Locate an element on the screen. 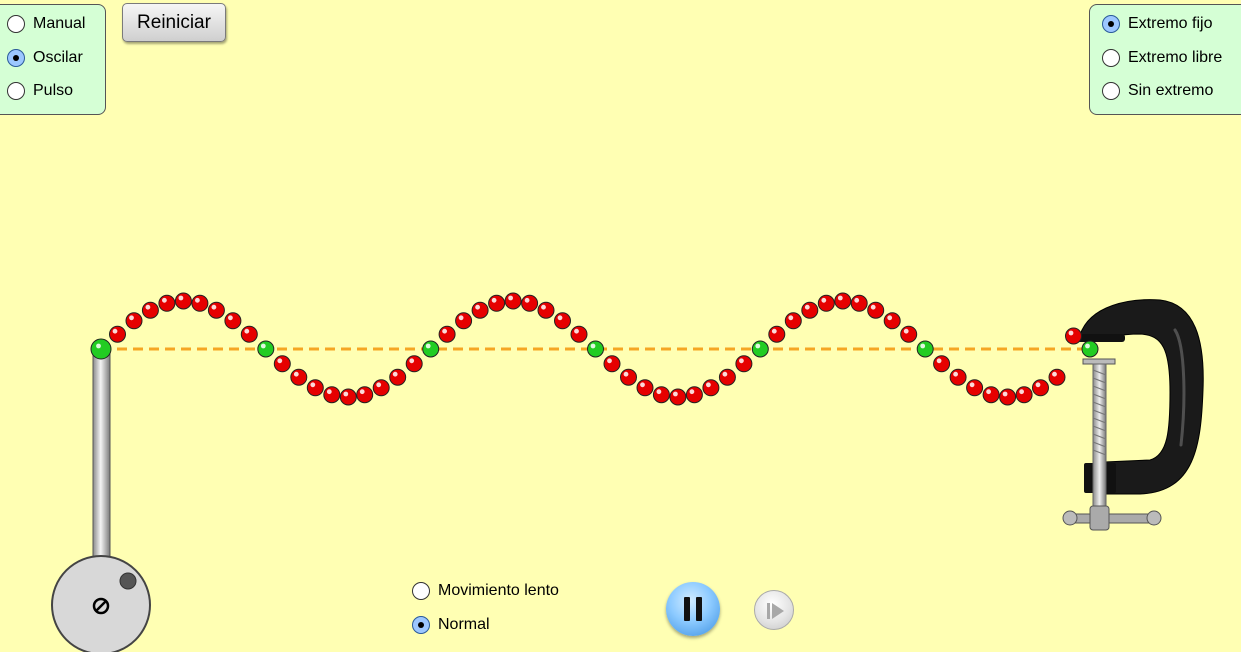  step-forward-icon is located at coordinates (775, 611).